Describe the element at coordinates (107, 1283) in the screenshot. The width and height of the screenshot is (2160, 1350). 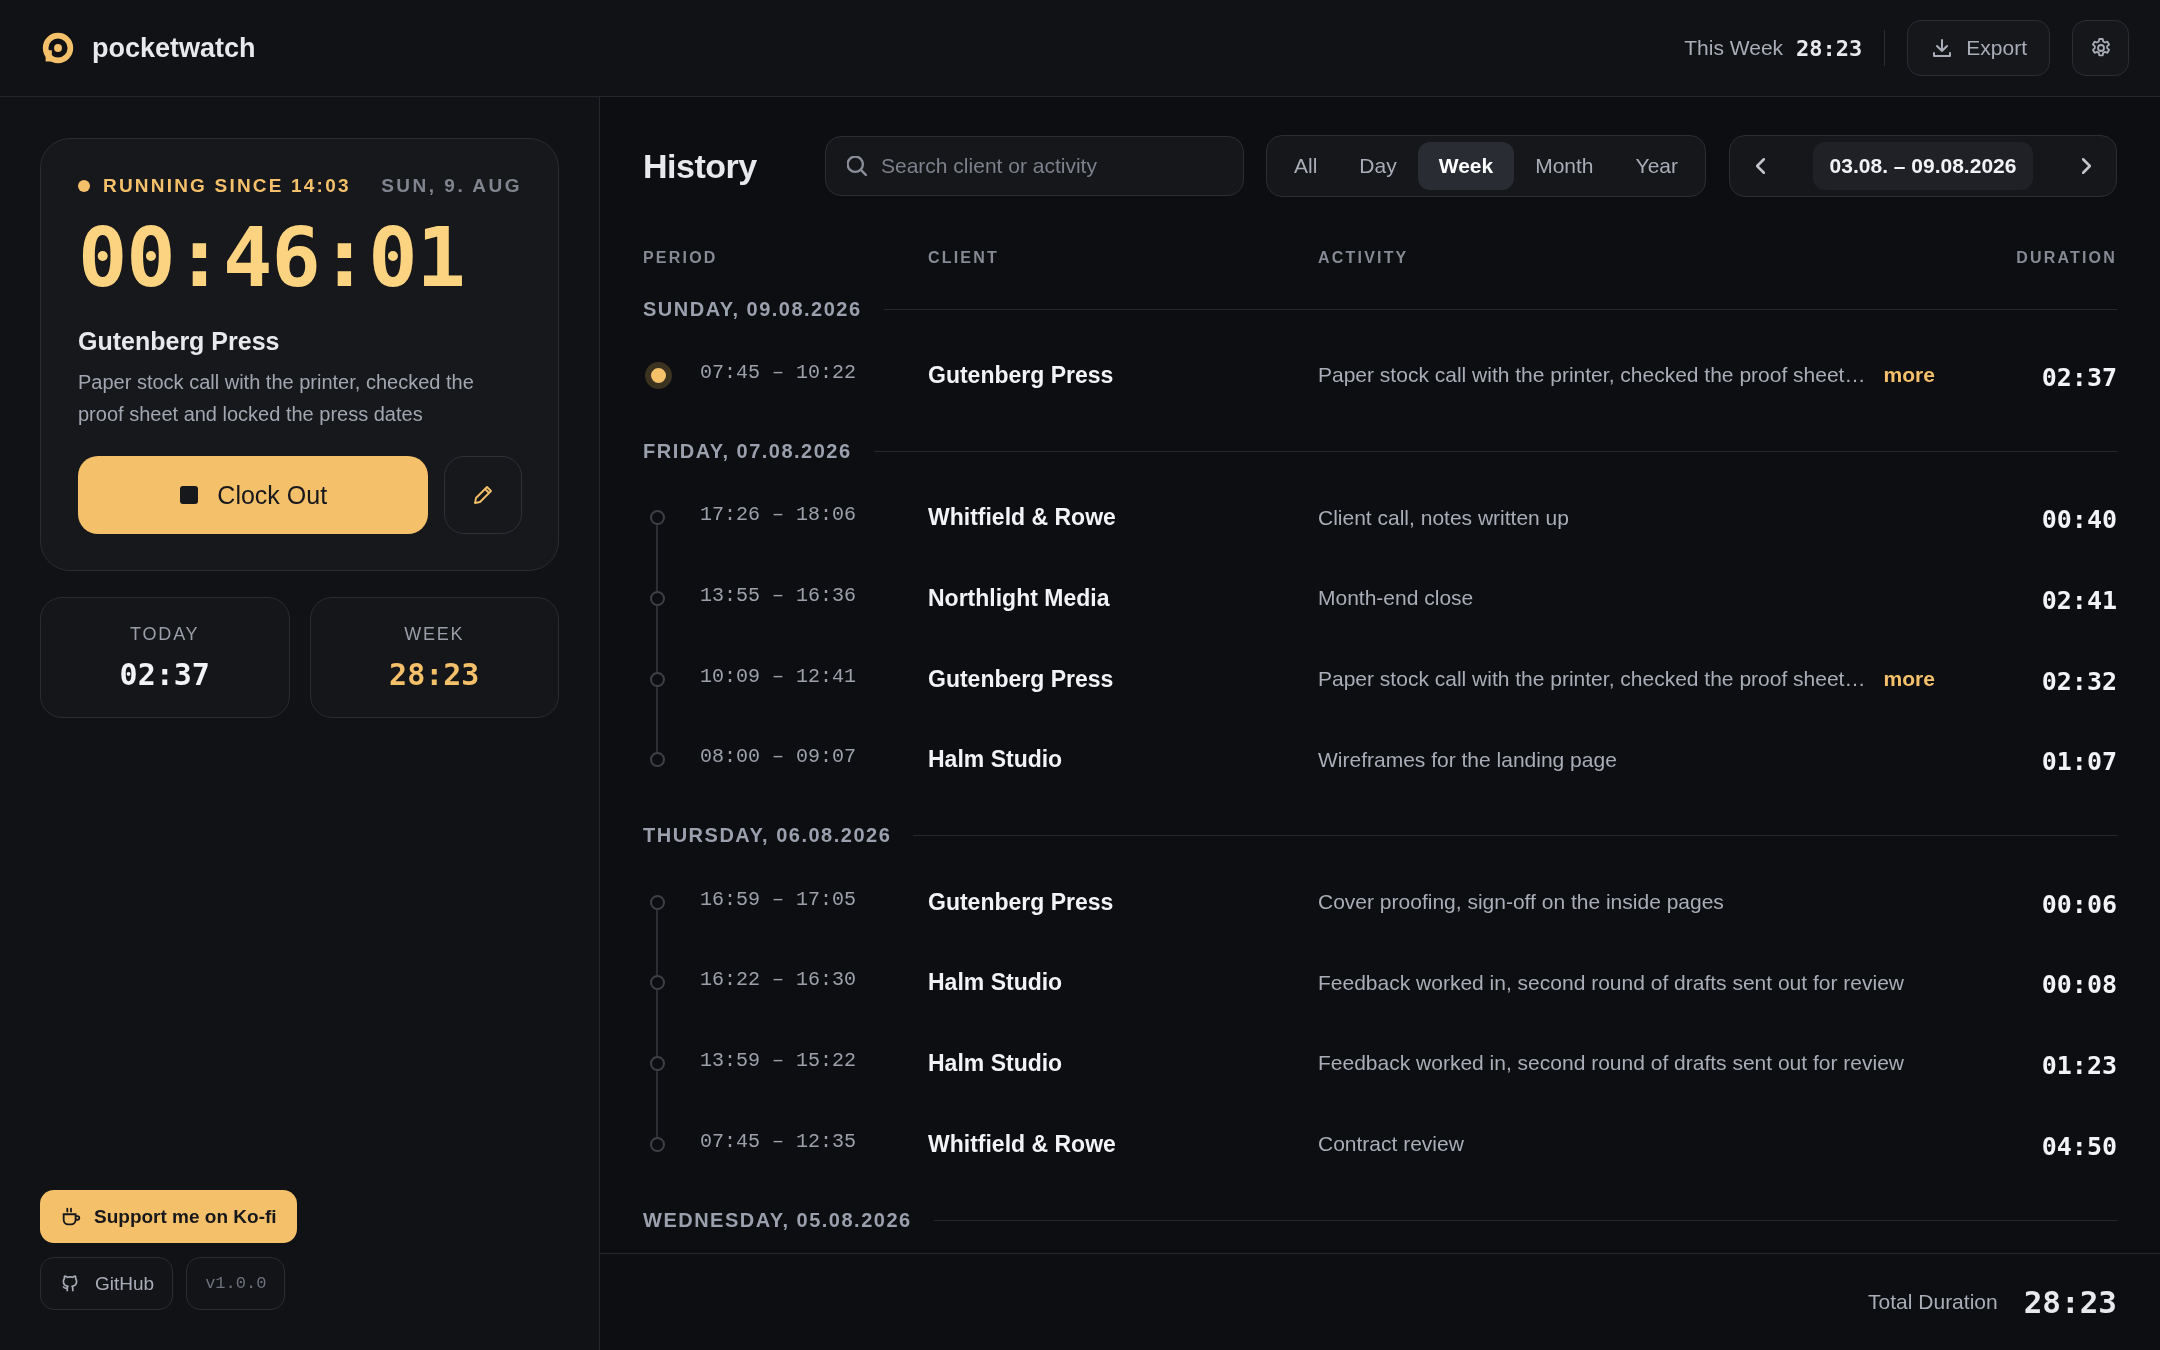
I see `github-button: GitHub` at that location.